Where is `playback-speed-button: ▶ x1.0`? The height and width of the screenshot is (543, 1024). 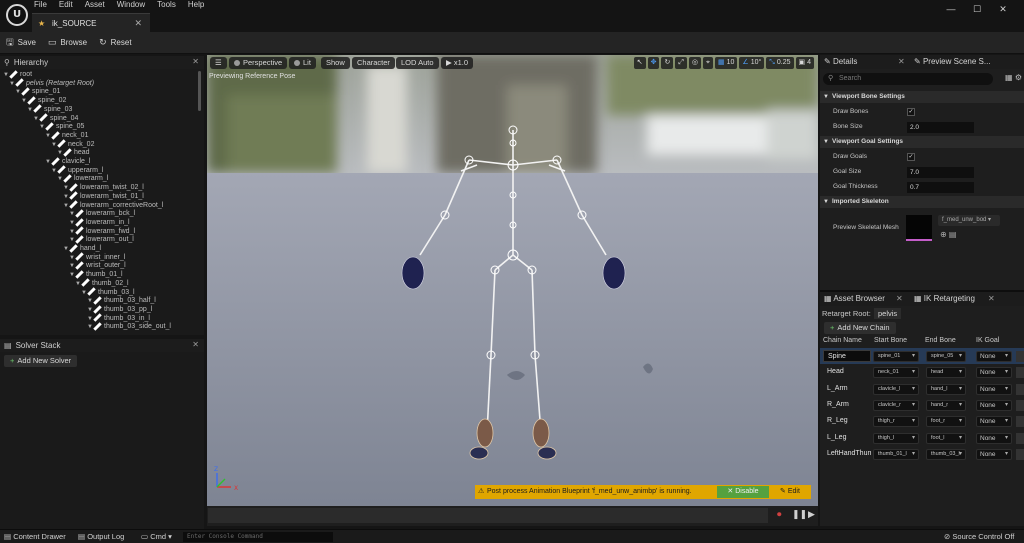 playback-speed-button: ▶ x1.0 is located at coordinates (457, 63).